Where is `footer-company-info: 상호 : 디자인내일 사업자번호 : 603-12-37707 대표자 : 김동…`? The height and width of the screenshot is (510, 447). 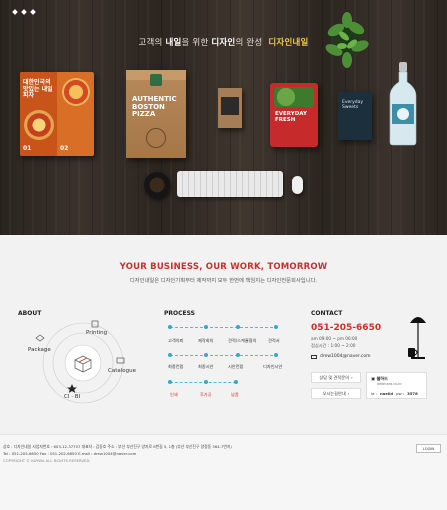
footer-company-info: 상호 : 디자인내일 사업자번호 : 603-12-37707 대표자 : 김동… is located at coordinates (117, 446).